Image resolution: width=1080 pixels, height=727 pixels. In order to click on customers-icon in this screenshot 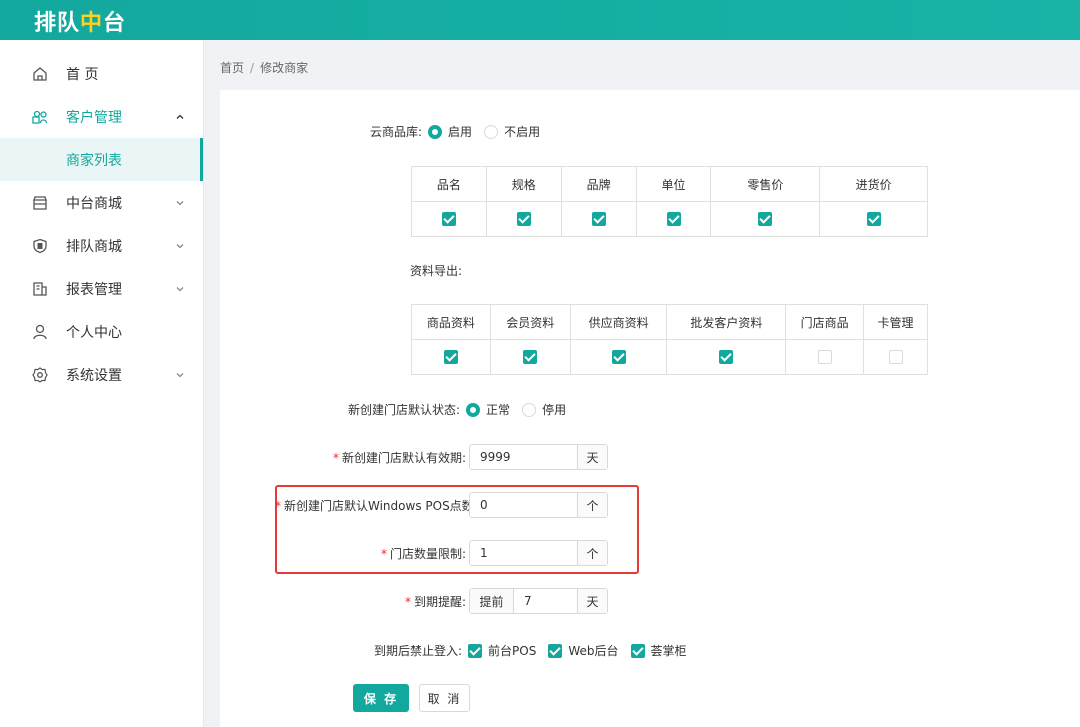, I will do `click(40, 117)`.